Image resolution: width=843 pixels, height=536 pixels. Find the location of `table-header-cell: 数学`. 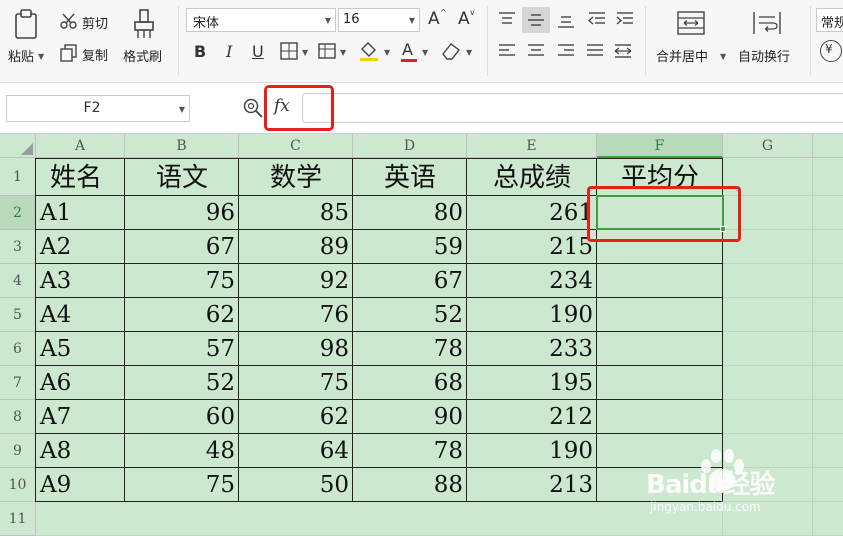

table-header-cell: 数学 is located at coordinates (296, 177).